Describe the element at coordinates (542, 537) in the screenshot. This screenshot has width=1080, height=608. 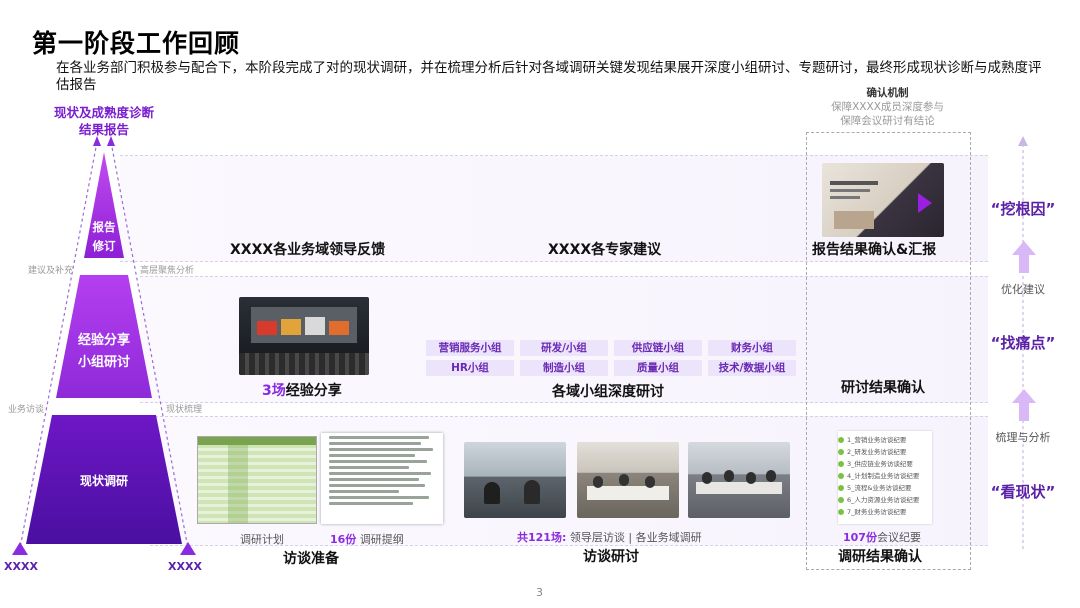
I see `interview-count: 共121场:` at that location.